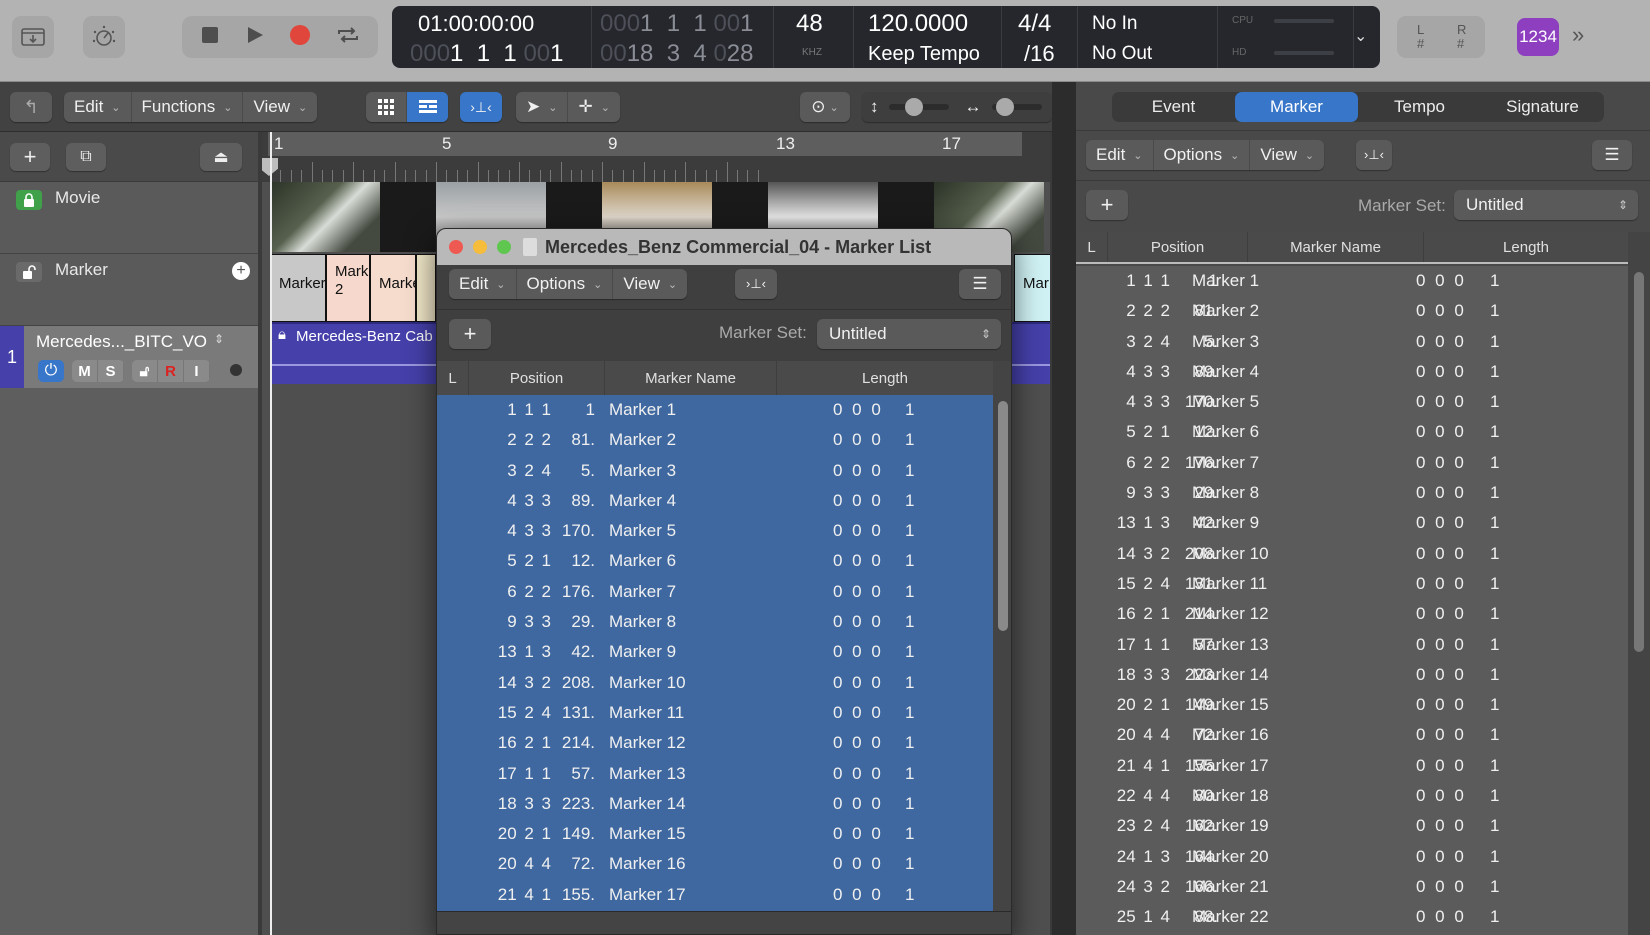 Image resolution: width=1650 pixels, height=935 pixels. What do you see at coordinates (1138, 281) in the screenshot?
I see `marker-position: 1 1 1` at bounding box center [1138, 281].